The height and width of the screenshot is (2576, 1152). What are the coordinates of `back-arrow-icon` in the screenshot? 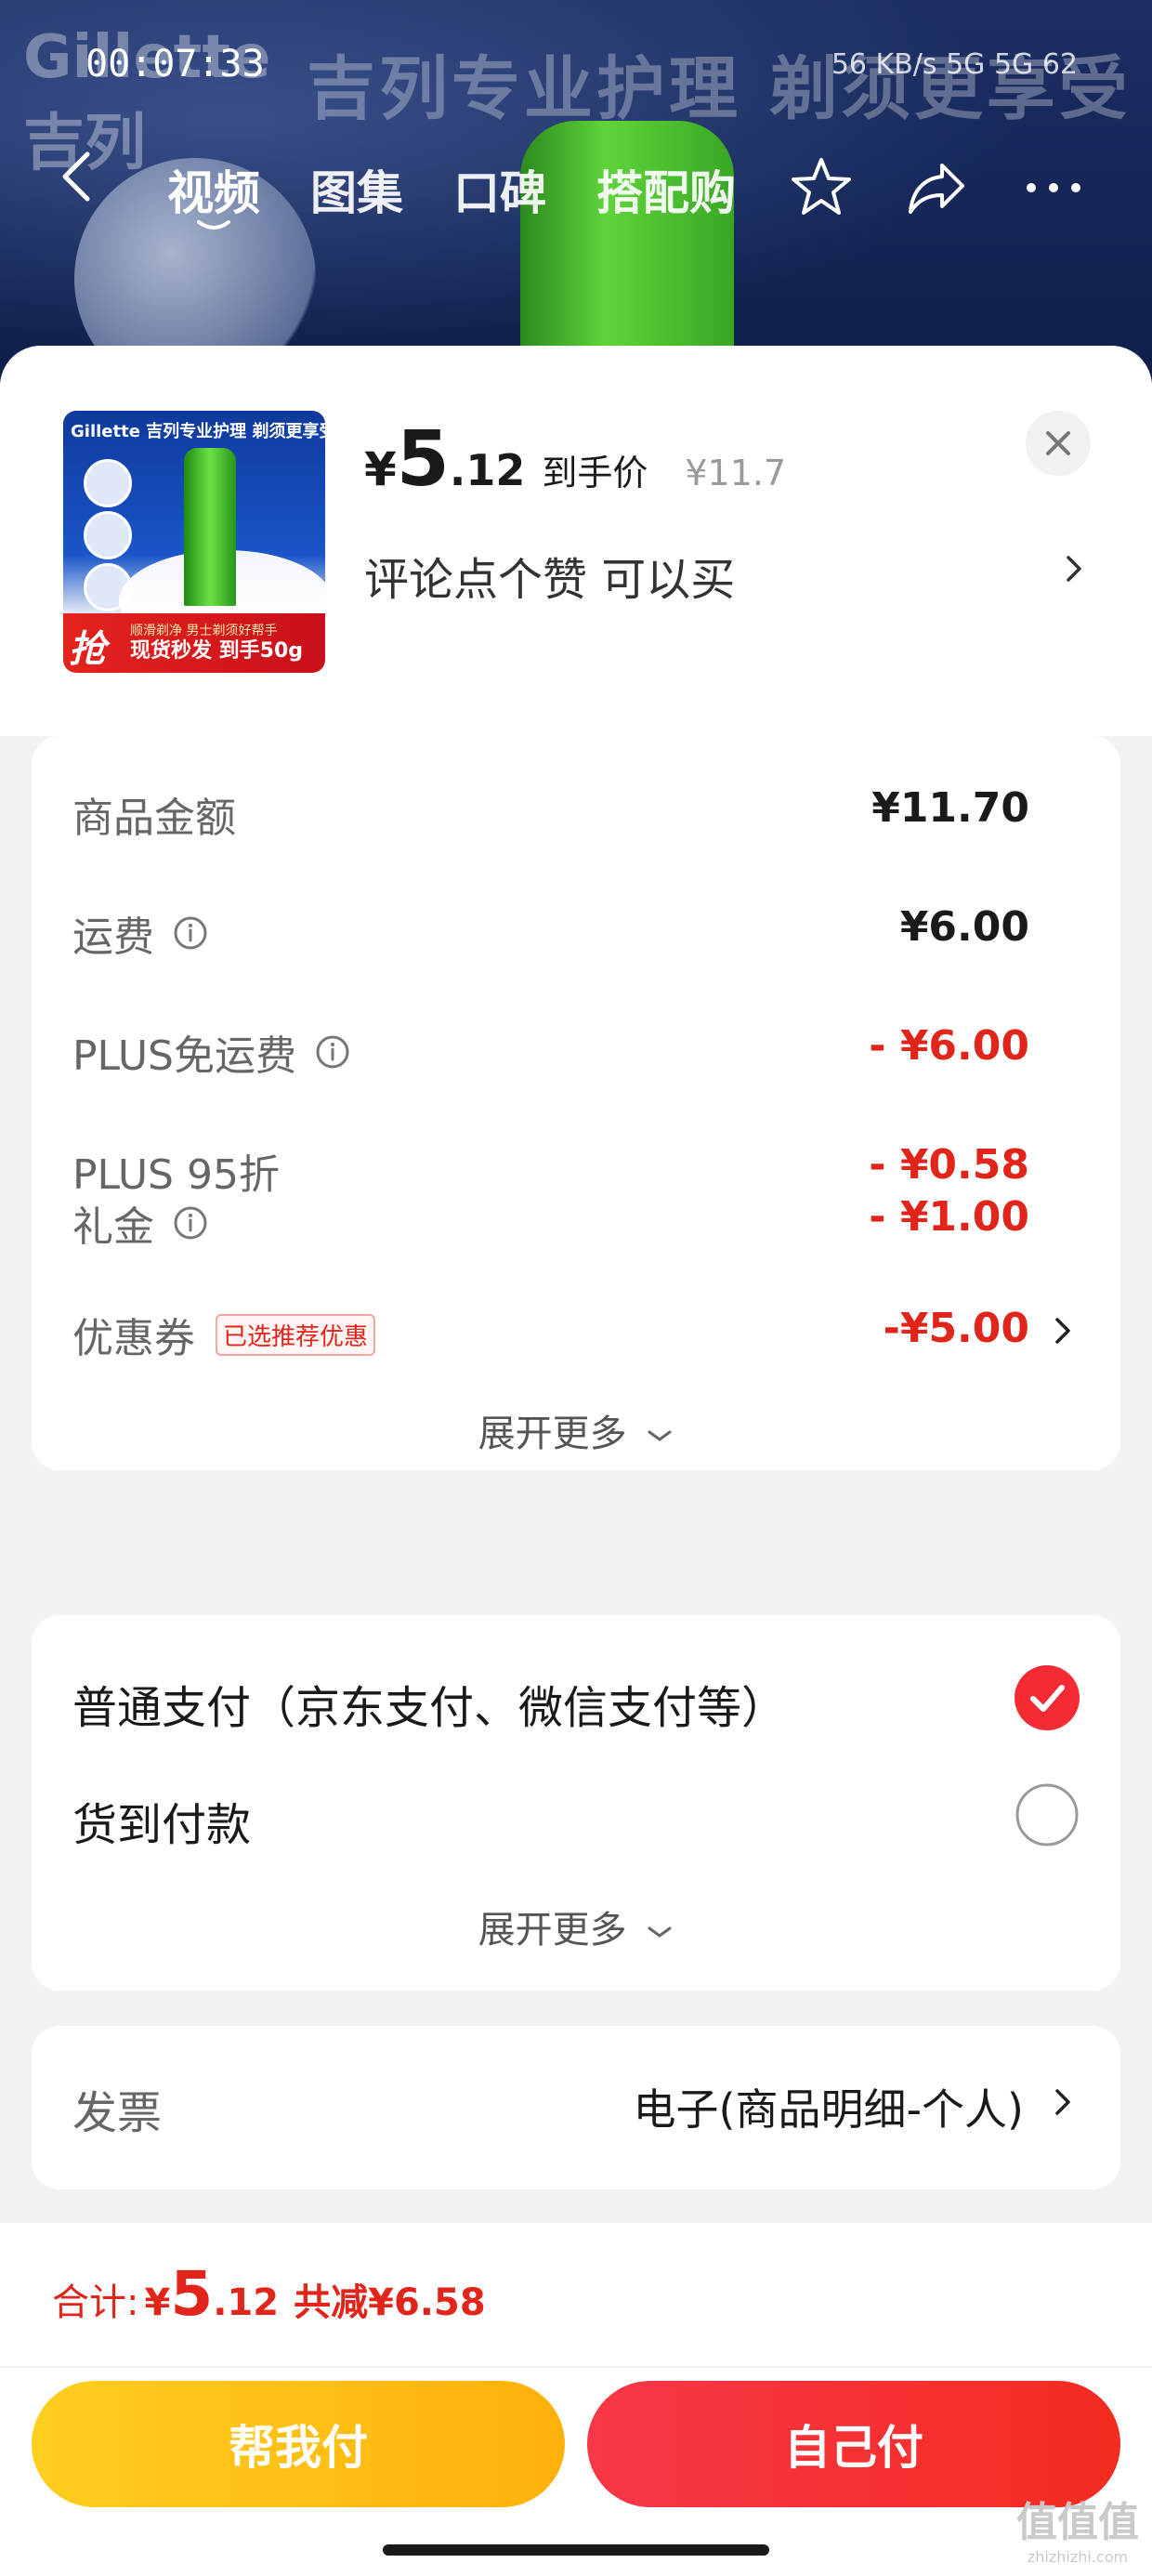 It's located at (76, 176).